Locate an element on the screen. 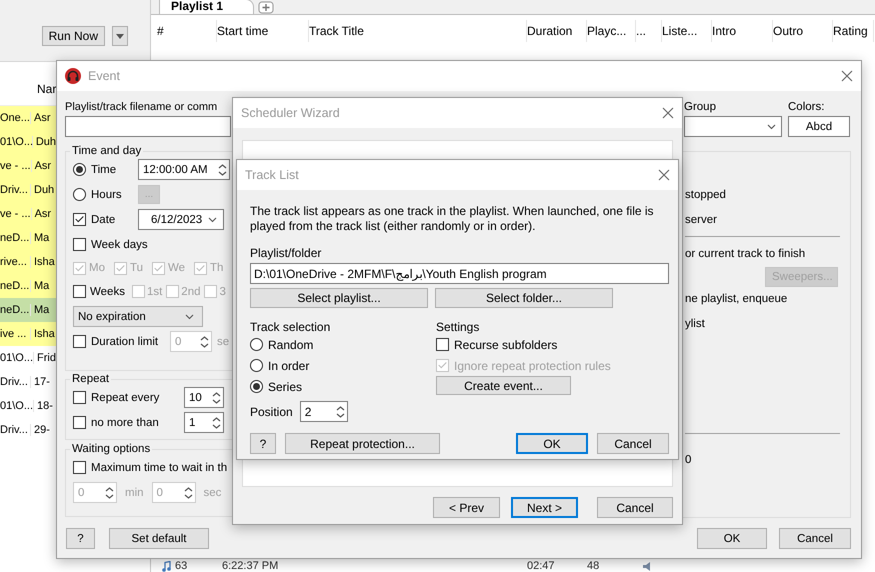 Image resolution: width=875 pixels, height=572 pixels. checkbox-label: 3 is located at coordinates (222, 292).